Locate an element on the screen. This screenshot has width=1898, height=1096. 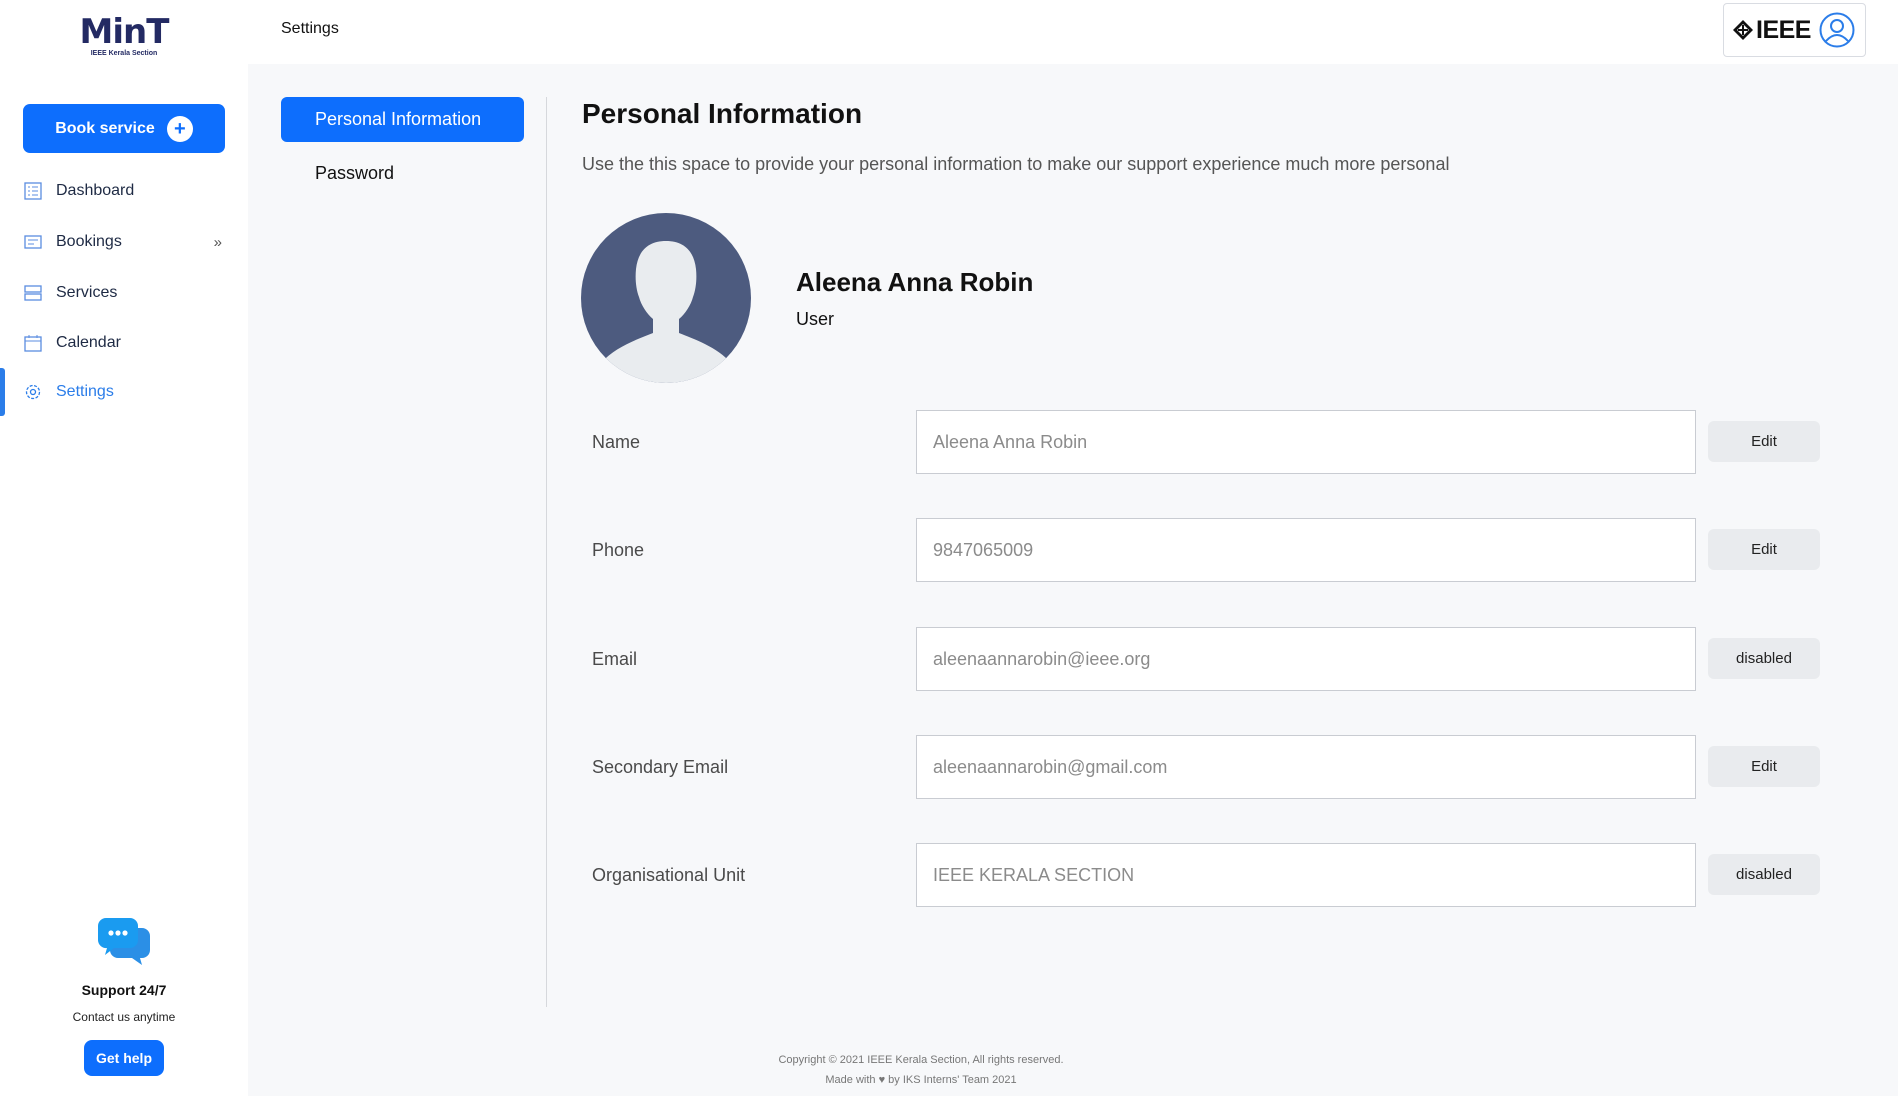
book-service-label: Book service is located at coordinates (105, 128).